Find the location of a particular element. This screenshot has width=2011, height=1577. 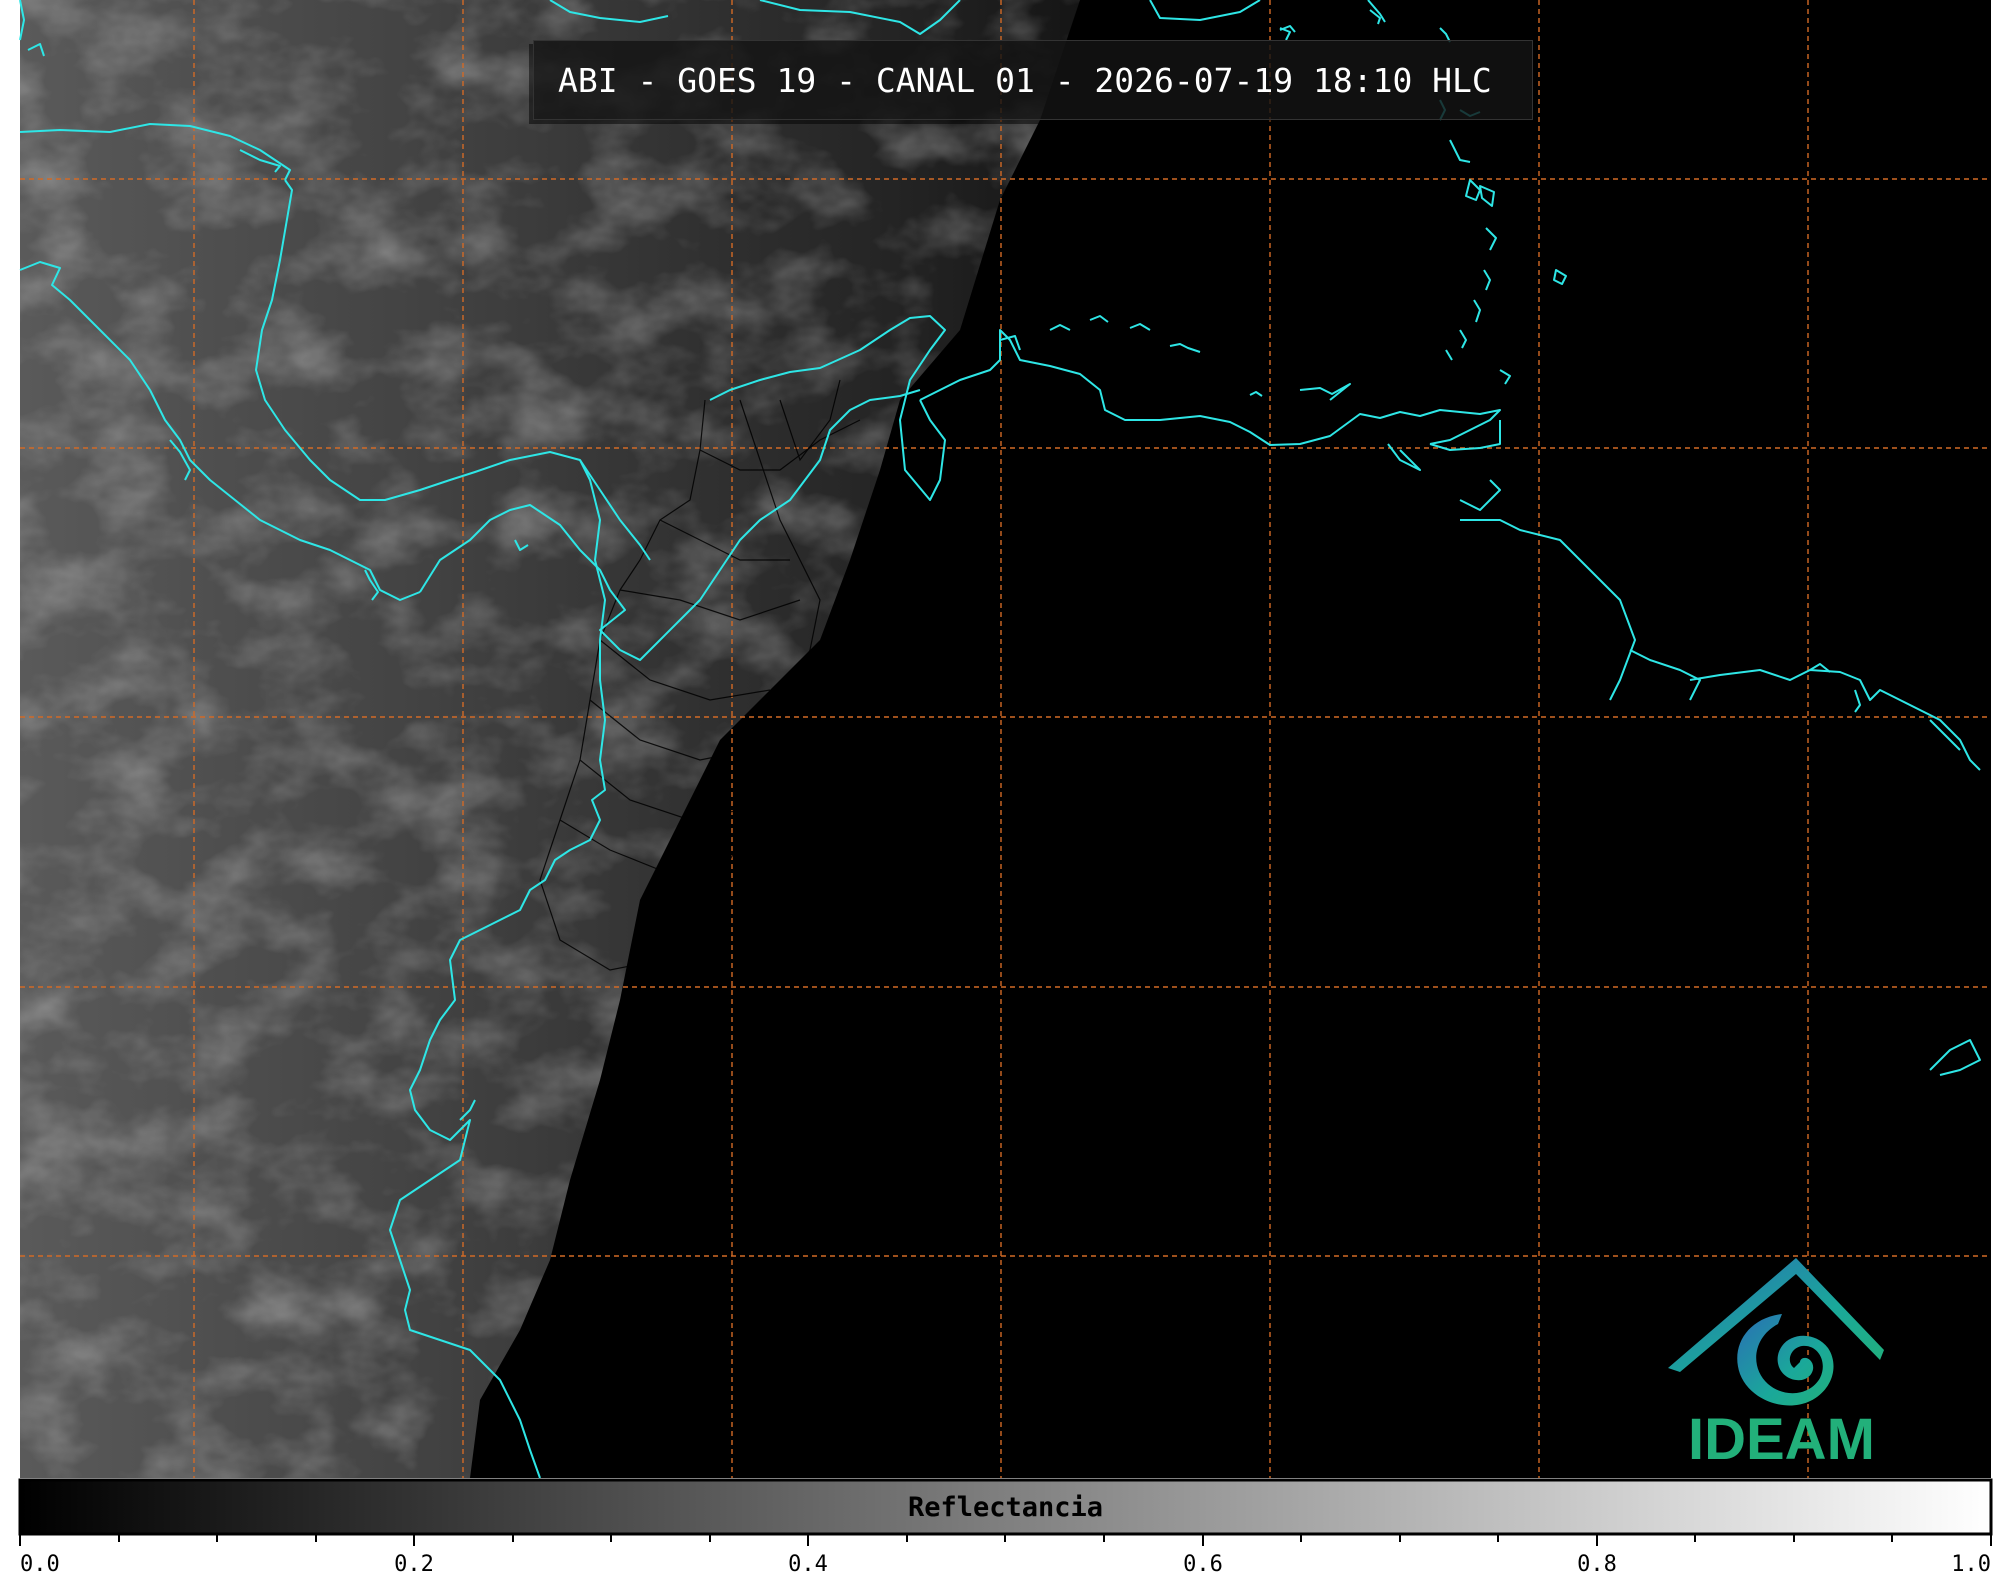

logo-text: IDEAM is located at coordinates (1781, 1439).